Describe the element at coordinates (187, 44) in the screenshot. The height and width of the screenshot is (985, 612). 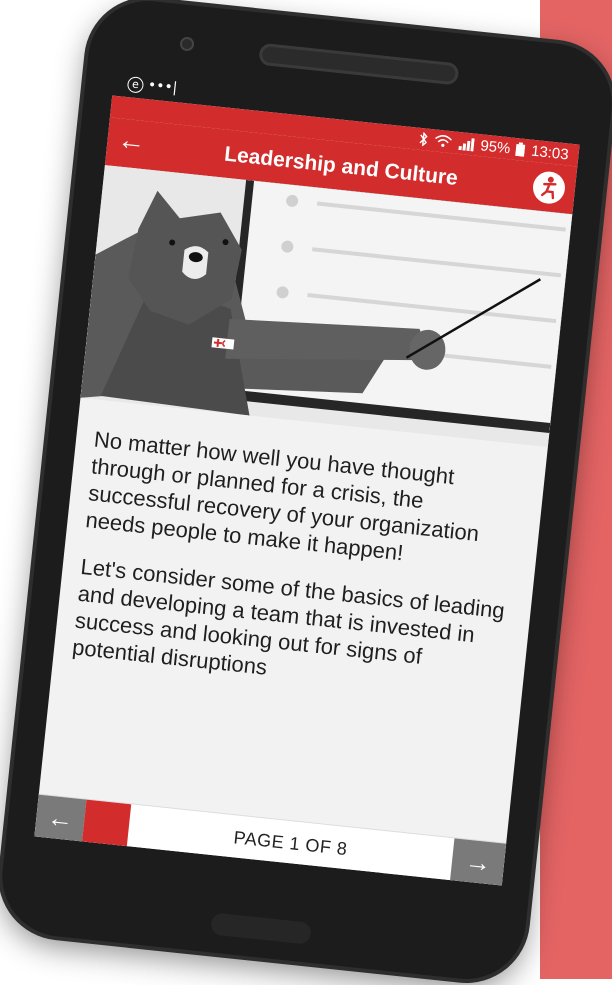
I see `front-camera` at that location.